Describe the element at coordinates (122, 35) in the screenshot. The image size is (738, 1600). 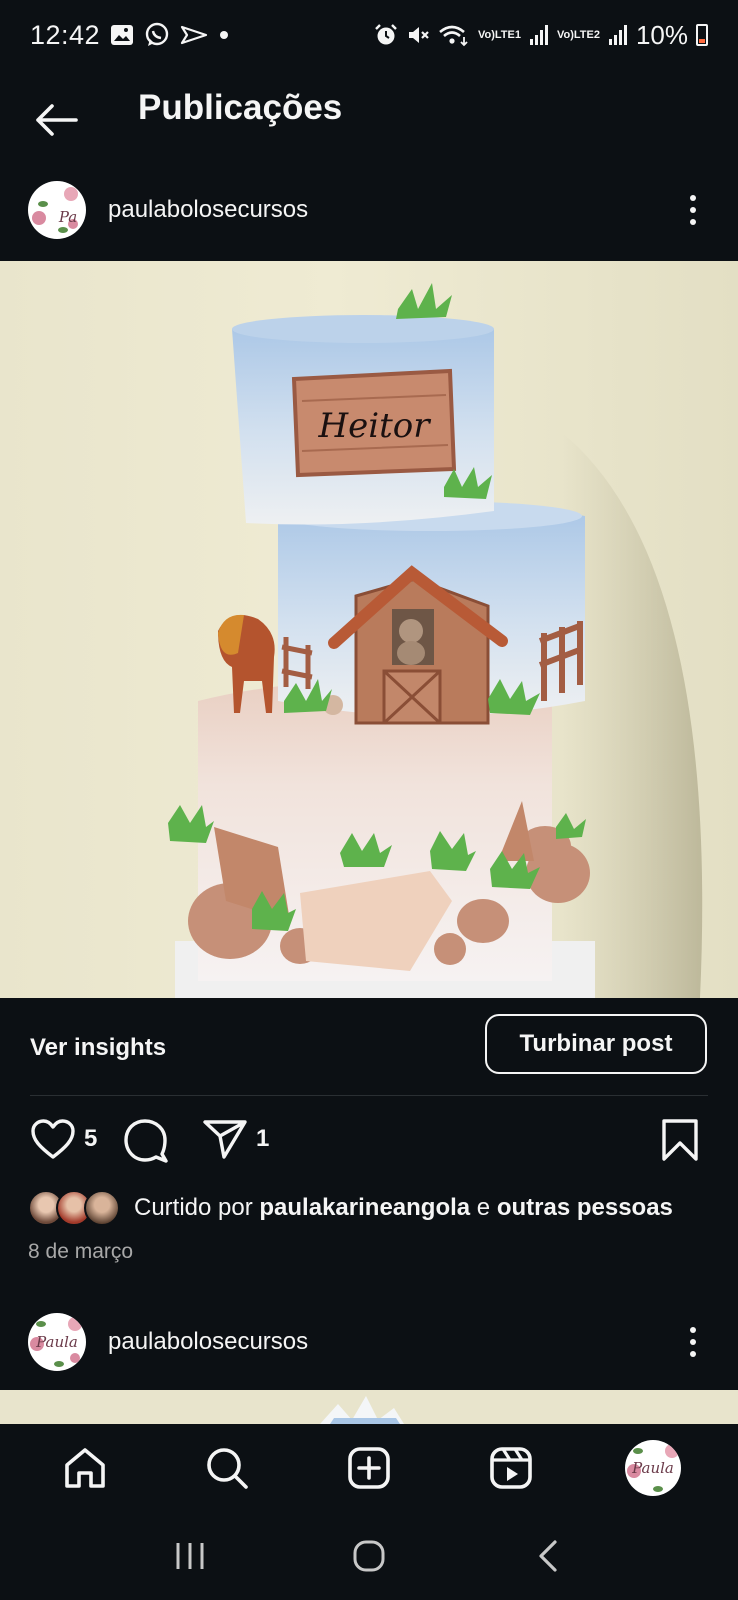
I see `gallery-icon` at that location.